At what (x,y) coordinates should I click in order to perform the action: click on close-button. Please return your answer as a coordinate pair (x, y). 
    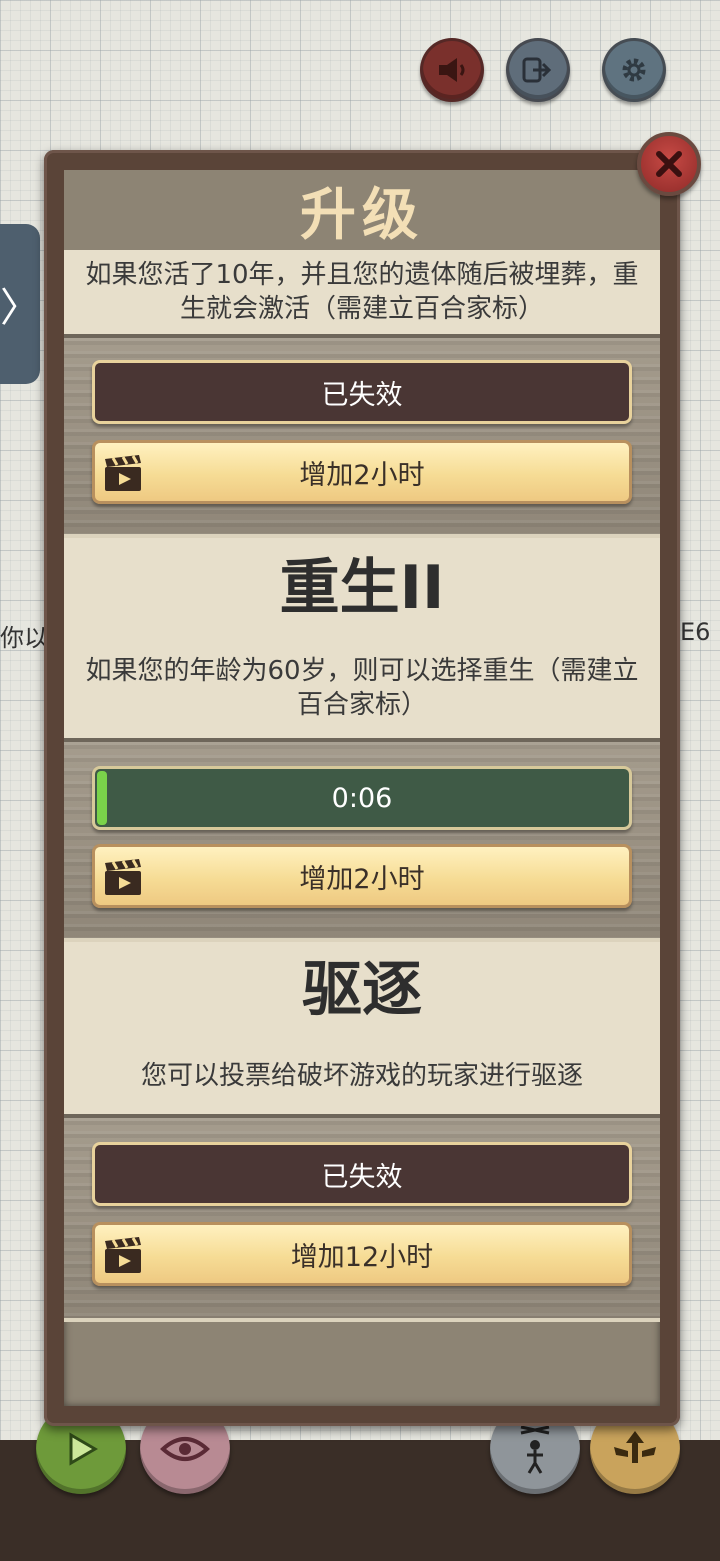
    Looking at the image, I should click on (669, 164).